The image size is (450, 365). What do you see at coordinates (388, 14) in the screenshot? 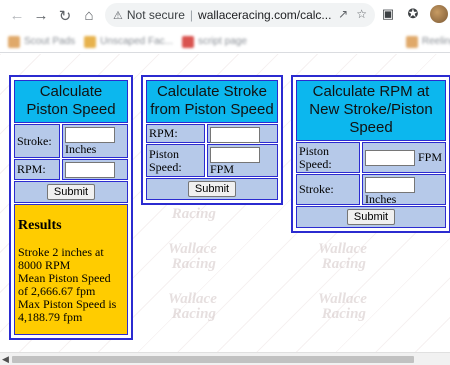
I see `lens-extension-icon: ▣` at bounding box center [388, 14].